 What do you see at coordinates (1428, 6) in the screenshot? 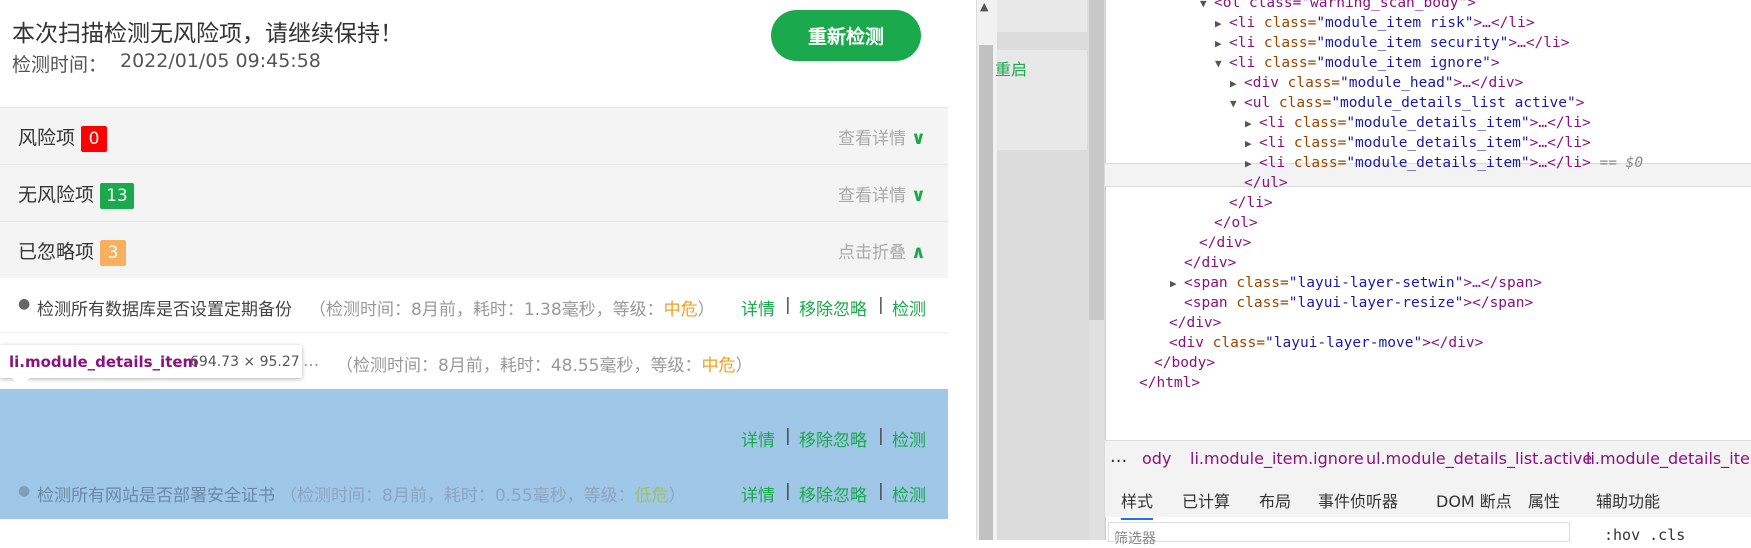
I see `dom-node-line: ▼ <ol class="warning_scan_body">` at bounding box center [1428, 6].